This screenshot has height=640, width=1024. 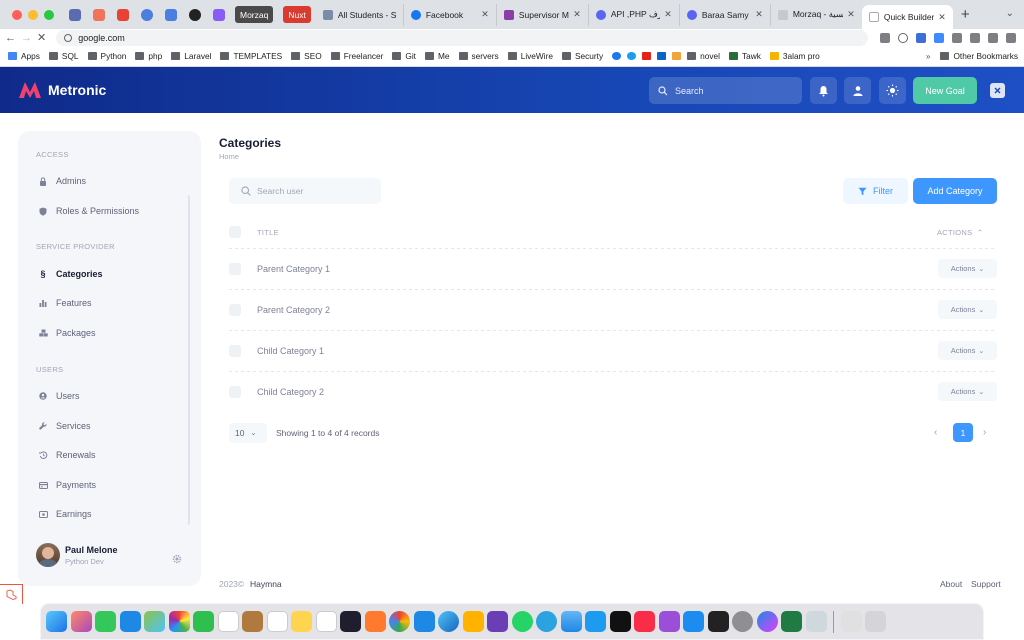 I want to click on user-settings-button, so click(x=177, y=560).